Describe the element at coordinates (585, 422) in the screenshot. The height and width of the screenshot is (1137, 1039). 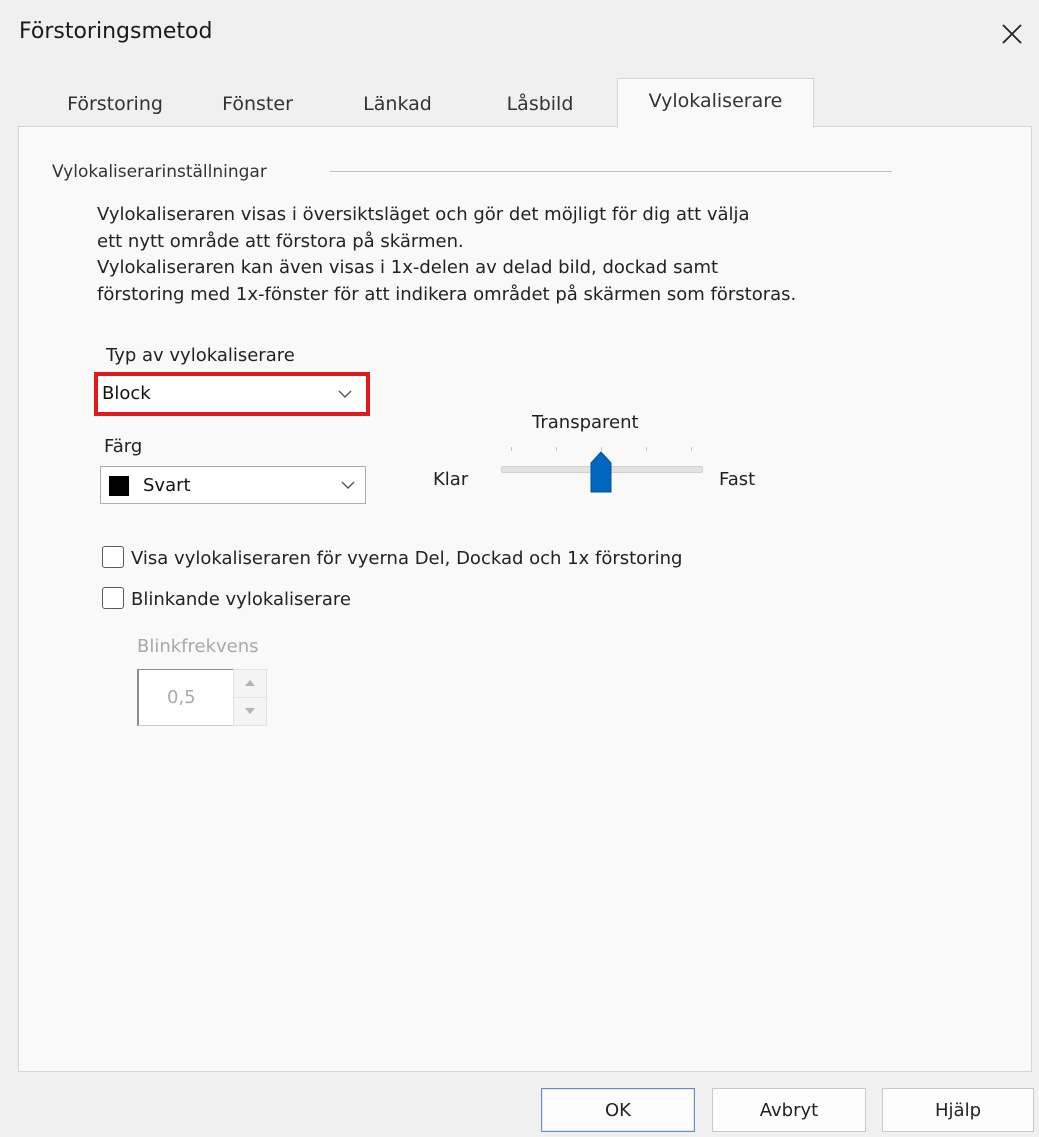
I see `transparency-label: Transparent` at that location.